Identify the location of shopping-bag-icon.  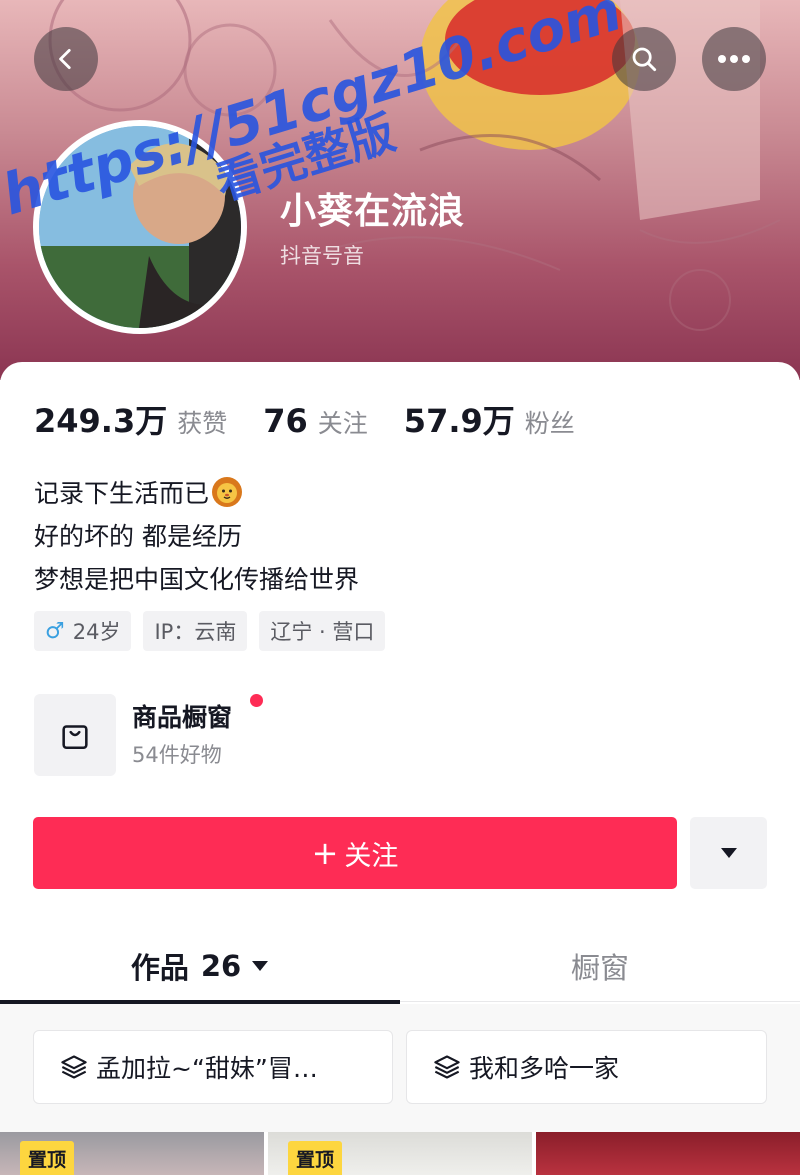
(75, 737).